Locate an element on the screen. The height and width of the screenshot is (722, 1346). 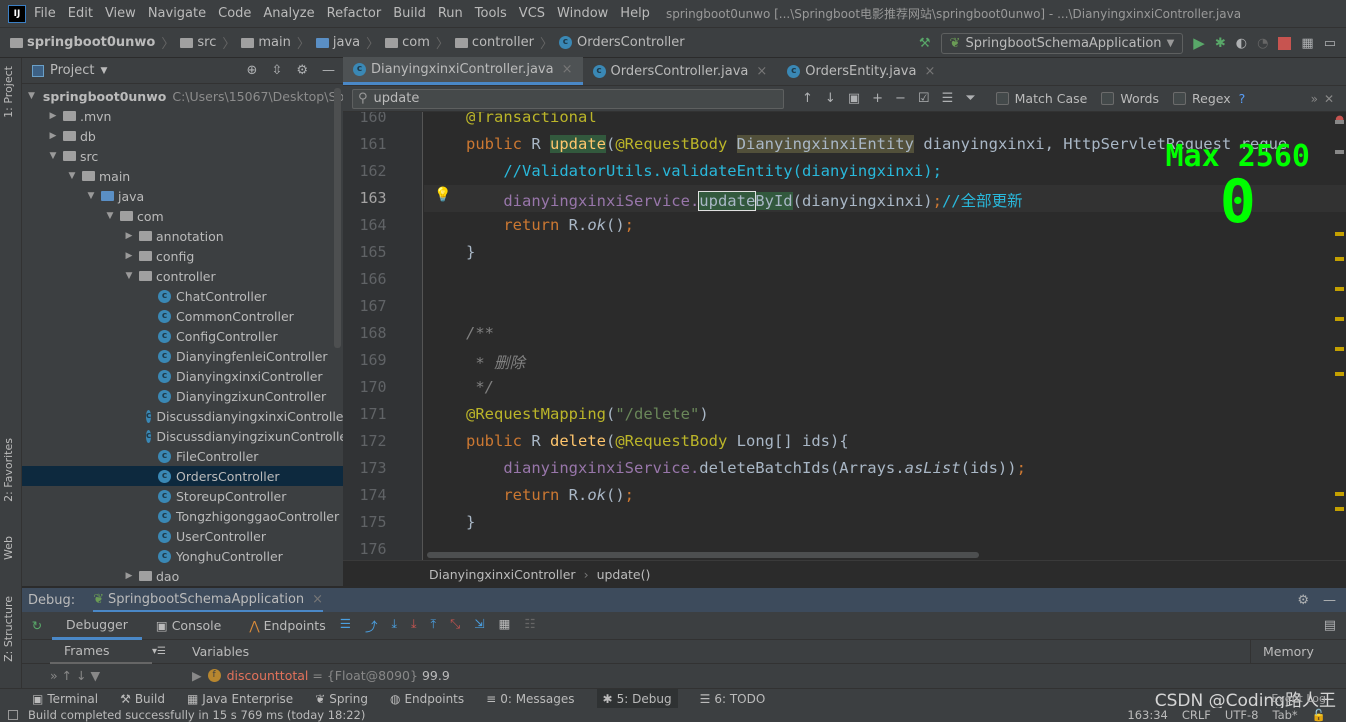
project-tool-tab: 1: Project is located at coordinates (8, 92).